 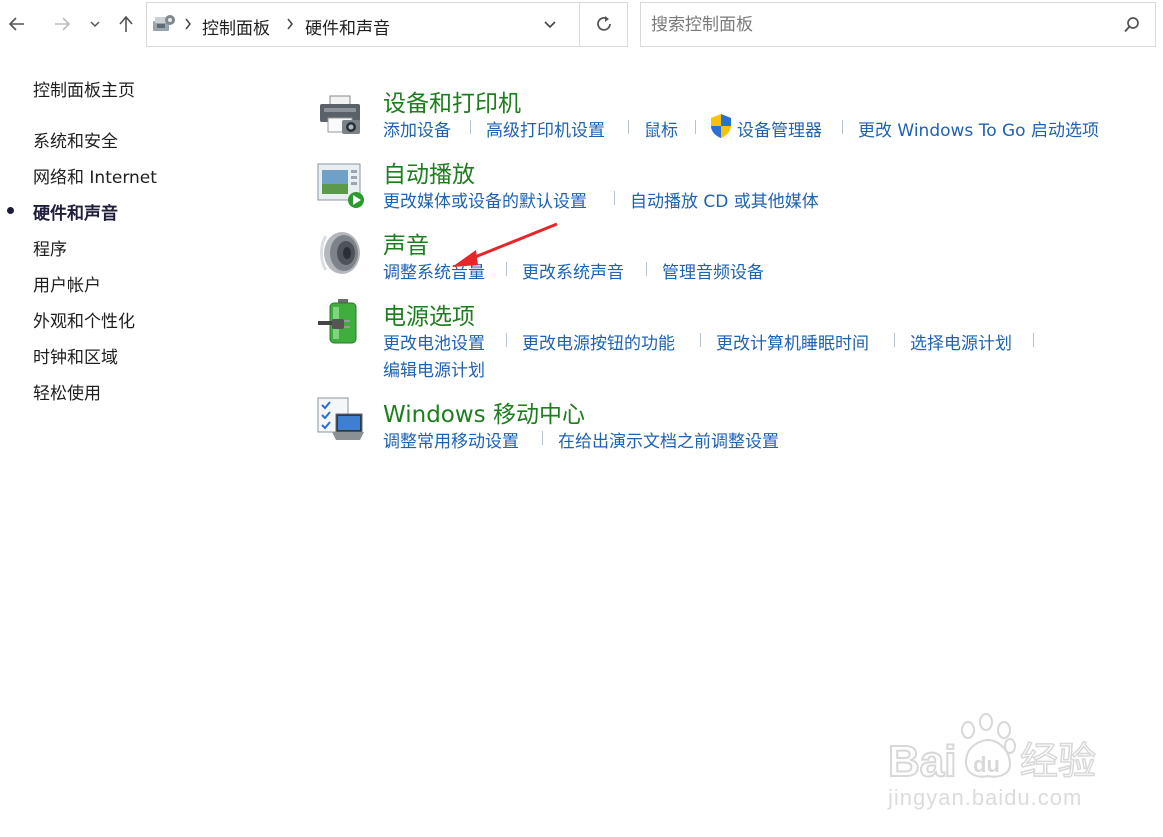 I want to click on address-bar: 控制面板 硬件和声音, so click(x=387, y=24).